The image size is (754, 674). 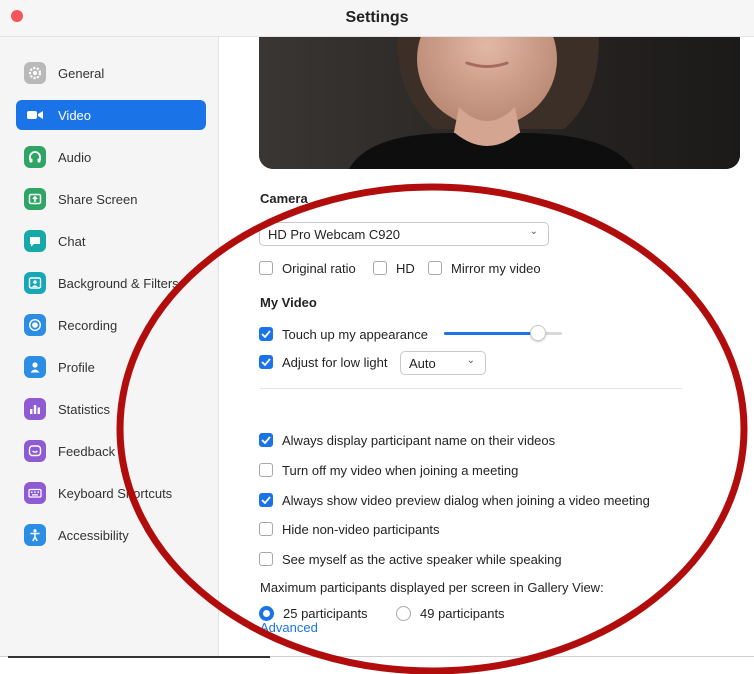 I want to click on my-video-section-title: My Video, so click(x=288, y=302).